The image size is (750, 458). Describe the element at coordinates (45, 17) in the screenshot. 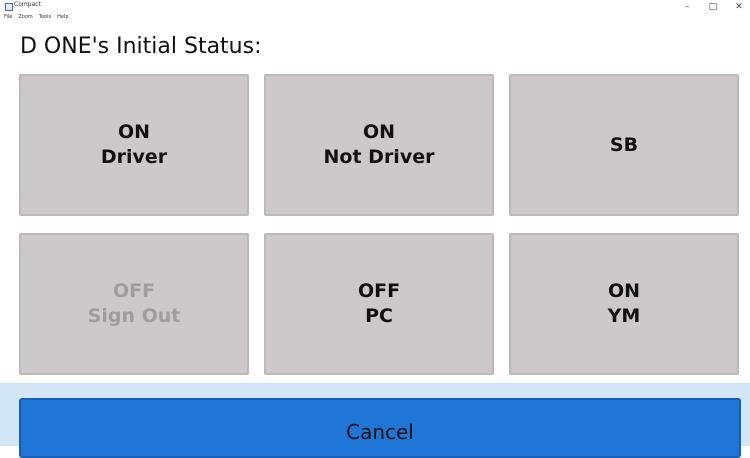

I see `menu-tools: Tools` at that location.